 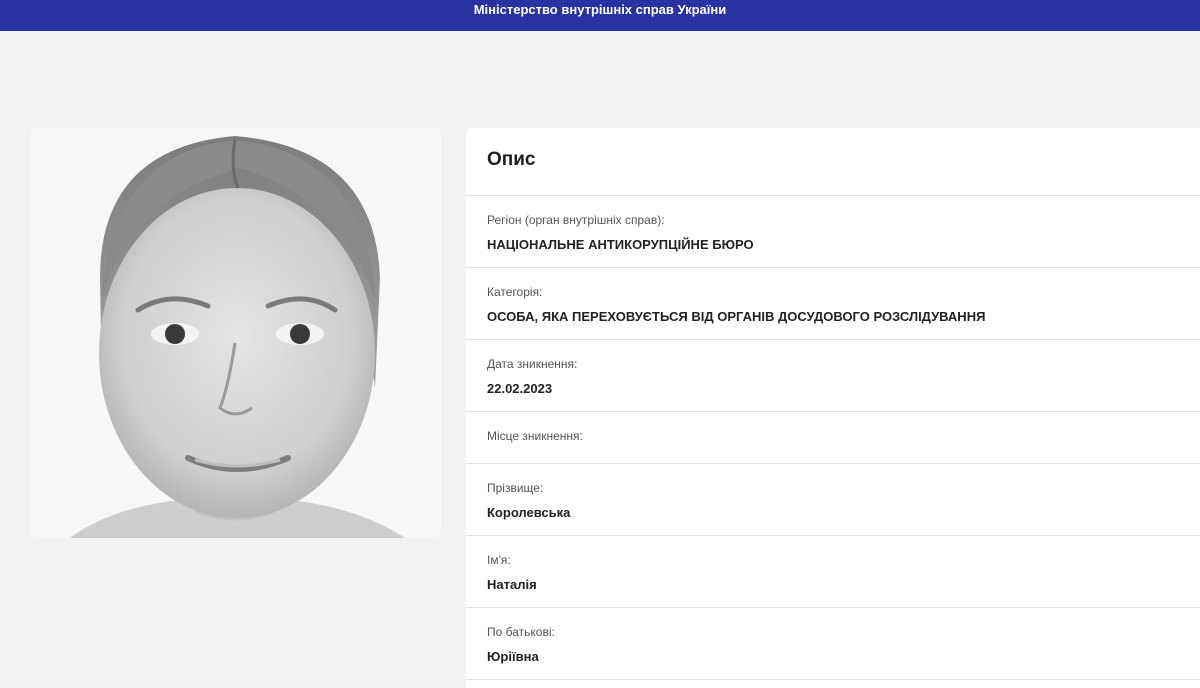 What do you see at coordinates (529, 512) in the screenshot?
I see `field-value: Королевська` at bounding box center [529, 512].